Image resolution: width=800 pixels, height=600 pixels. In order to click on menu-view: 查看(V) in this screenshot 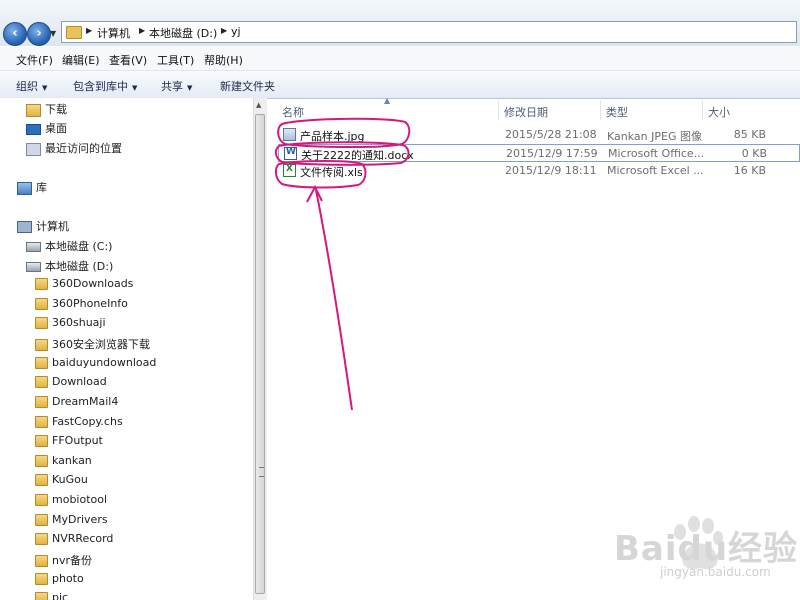, I will do `click(128, 60)`.